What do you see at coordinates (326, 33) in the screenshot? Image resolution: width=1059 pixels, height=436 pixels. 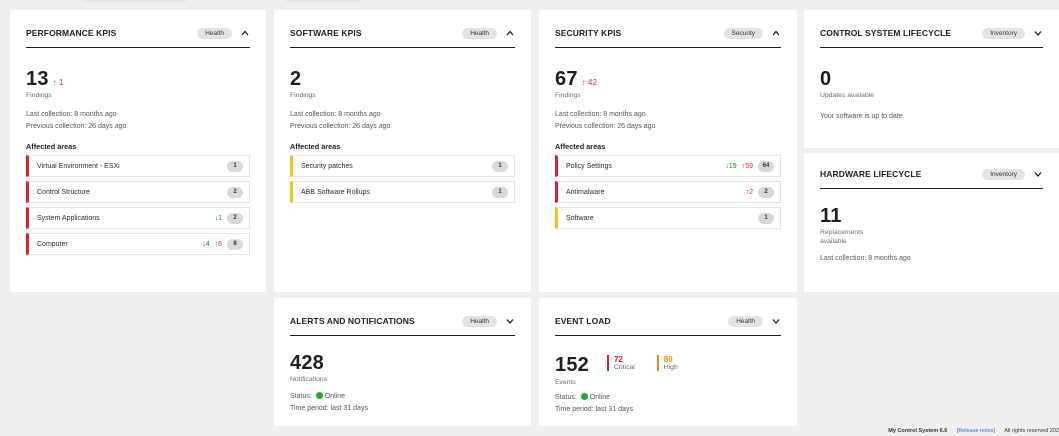 I see `card-title: SOFTWARE KPIS` at bounding box center [326, 33].